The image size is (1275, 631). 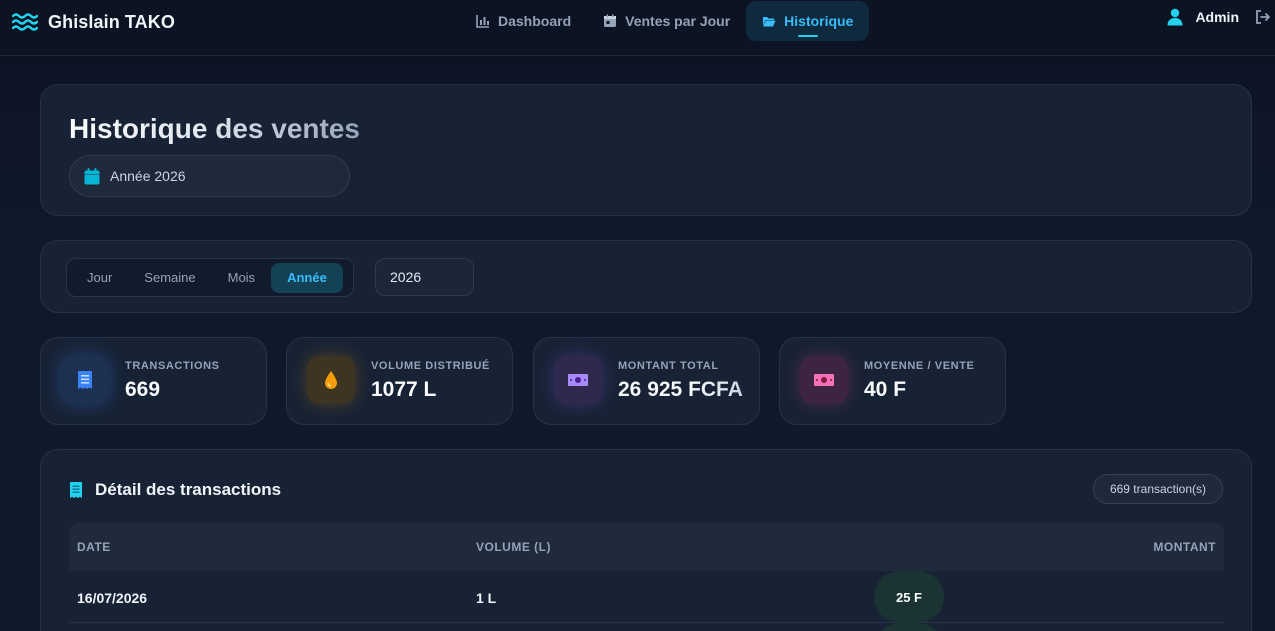 I want to click on logout-icon, so click(x=1263, y=17).